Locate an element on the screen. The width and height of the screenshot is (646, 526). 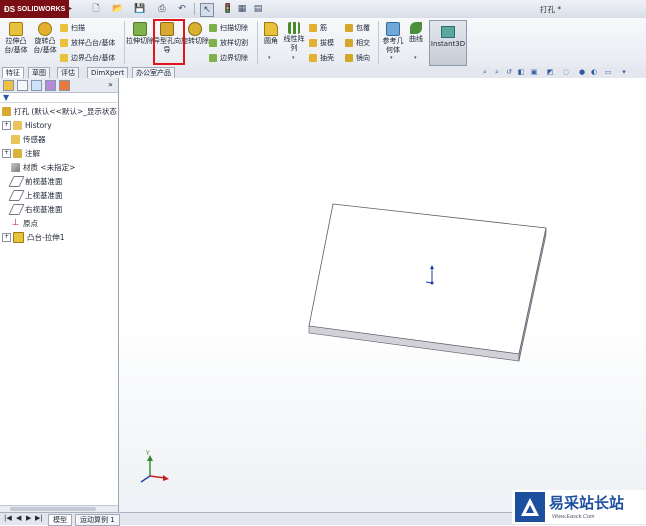
display-manager-tab-icon is located at coordinates (64, 85).